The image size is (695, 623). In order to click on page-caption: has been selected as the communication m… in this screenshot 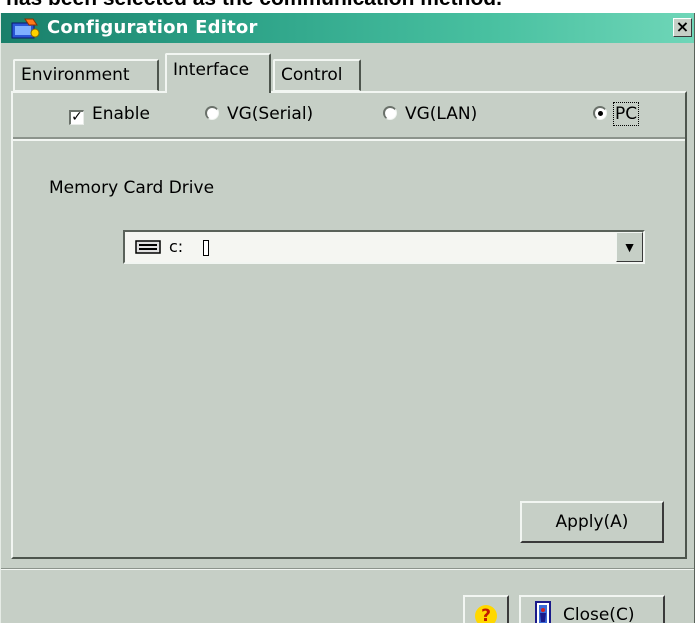, I will do `click(347, 6)`.